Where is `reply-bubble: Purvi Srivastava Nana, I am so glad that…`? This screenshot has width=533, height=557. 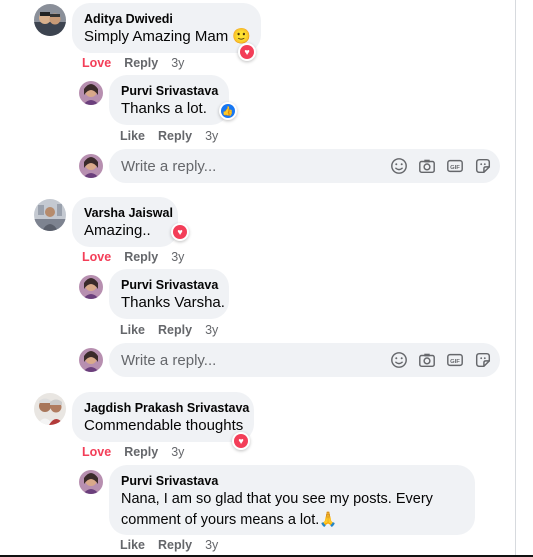
reply-bubble: Purvi Srivastava Nana, I am so glad that… is located at coordinates (292, 500).